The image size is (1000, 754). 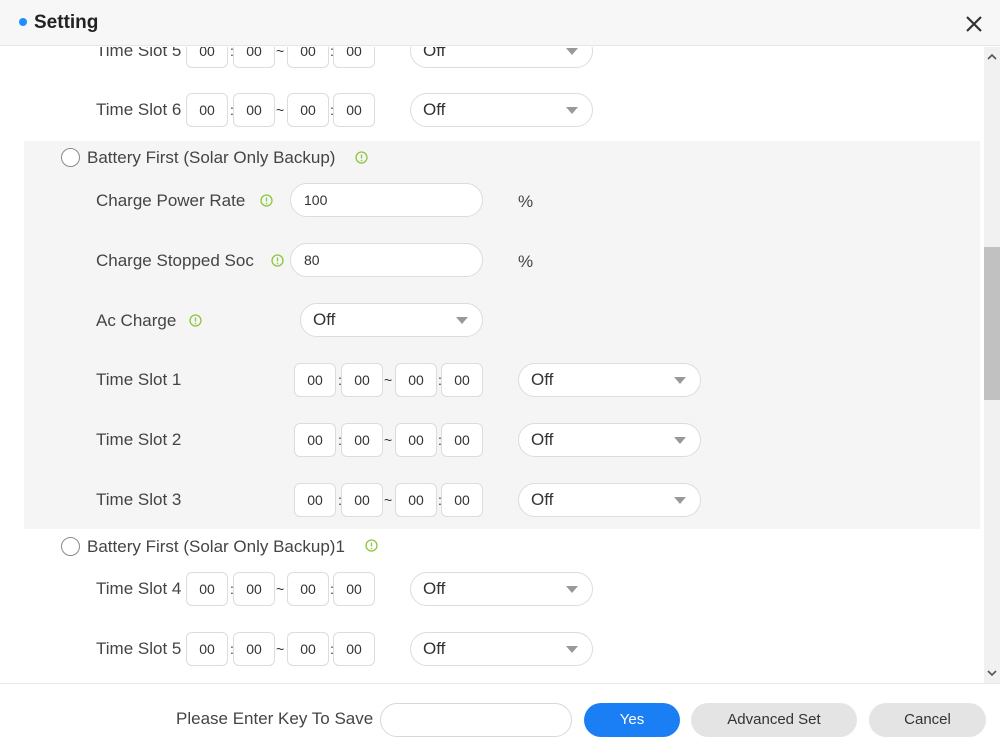 What do you see at coordinates (139, 439) in the screenshot?
I see `time-slot-label: Time Slot 2` at bounding box center [139, 439].